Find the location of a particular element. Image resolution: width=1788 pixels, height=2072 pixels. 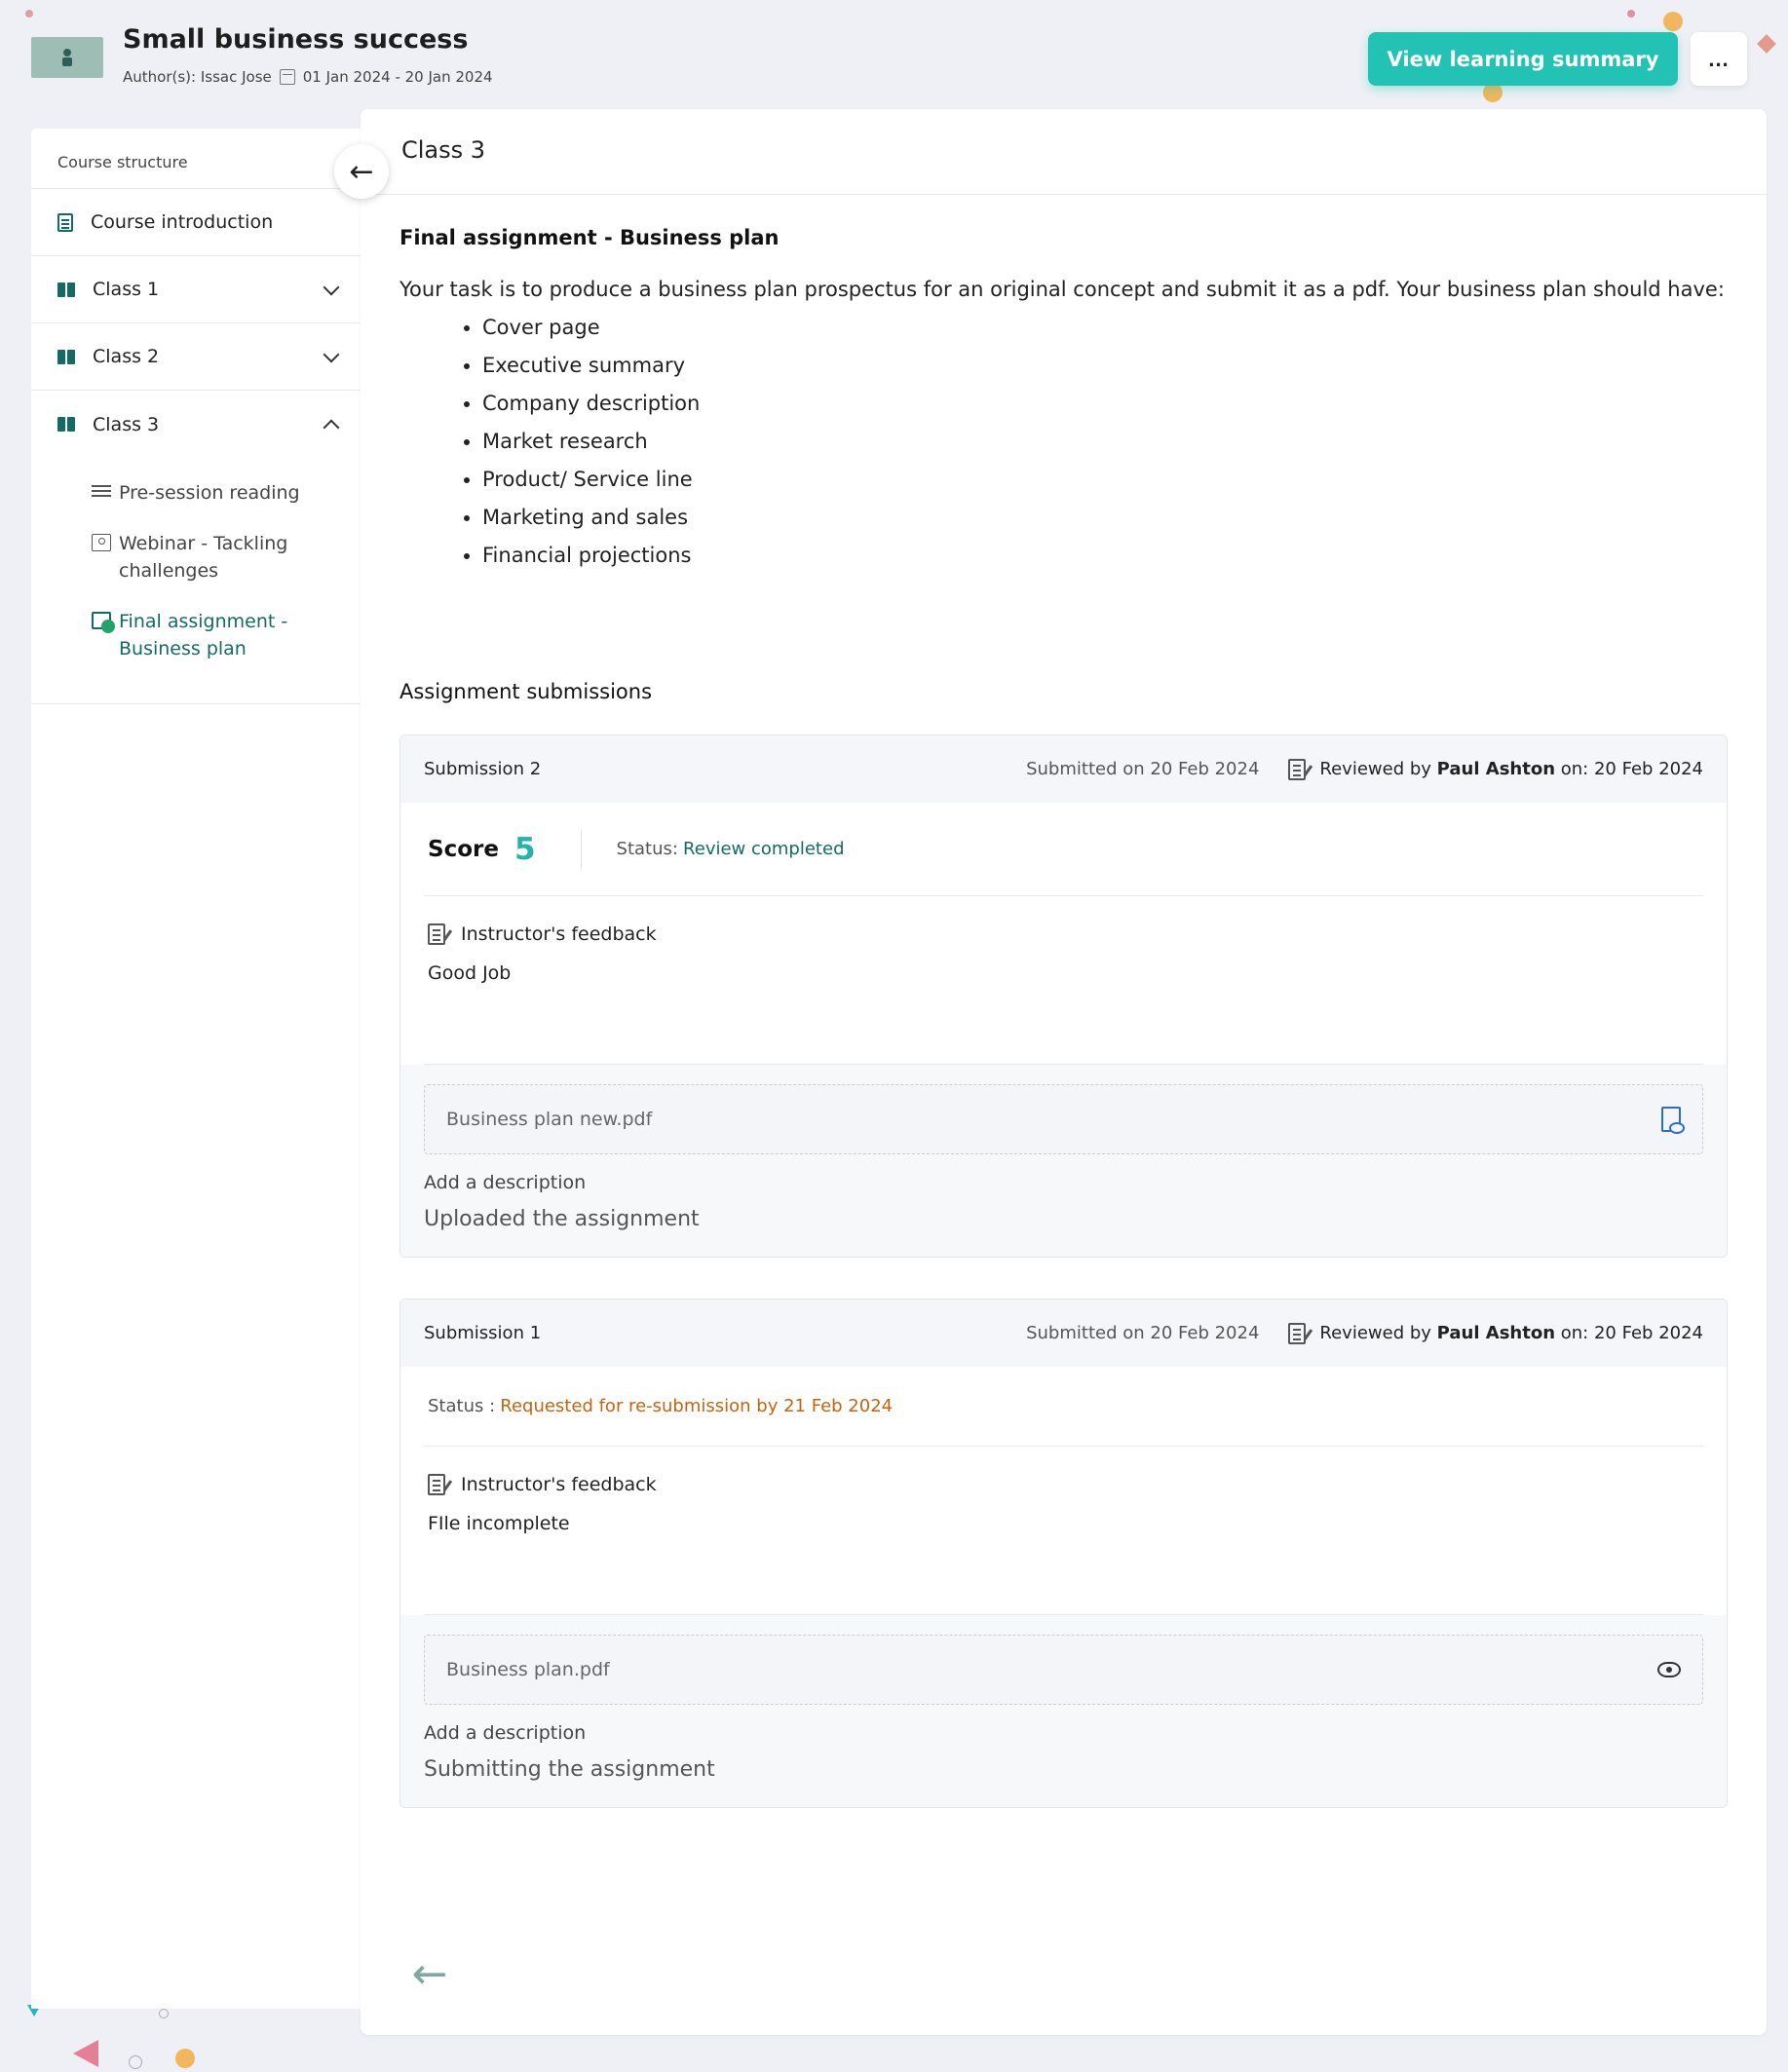

course-authors: Author(s): Issac Jose is located at coordinates (197, 77).